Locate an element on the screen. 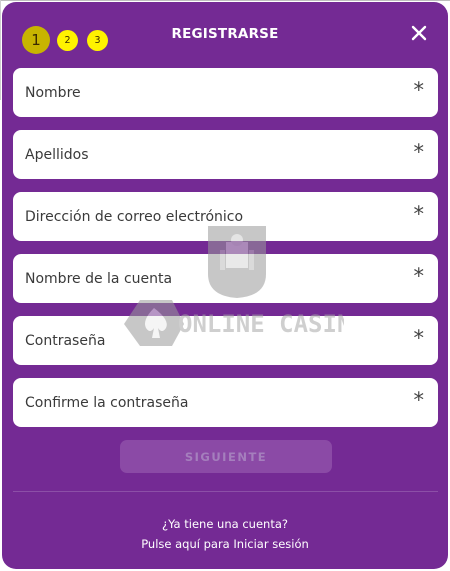 The width and height of the screenshot is (450, 571). password-field: * is located at coordinates (225, 340).